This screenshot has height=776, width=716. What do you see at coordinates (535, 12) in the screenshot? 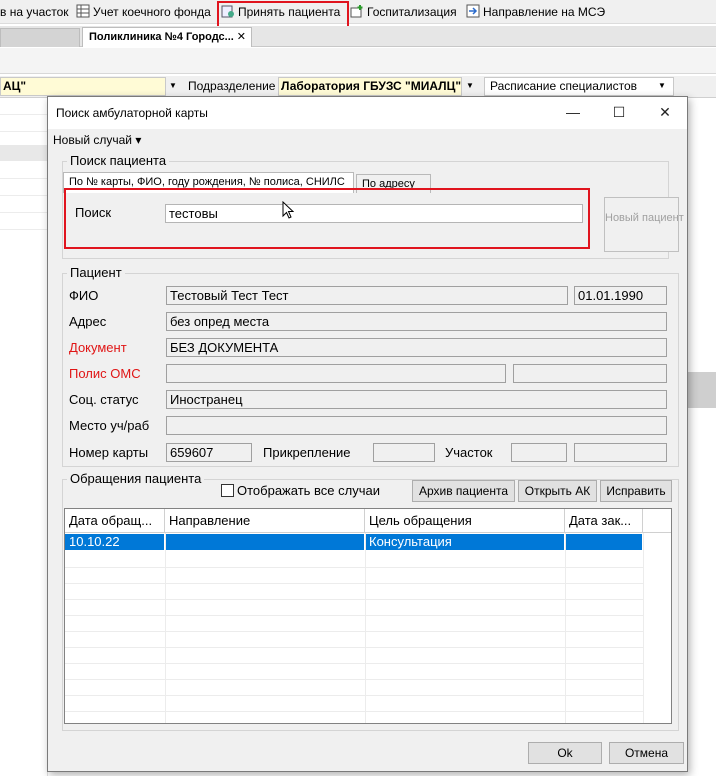
I see `toolbar-mse-referral: Направление на МСЭ` at bounding box center [535, 12].